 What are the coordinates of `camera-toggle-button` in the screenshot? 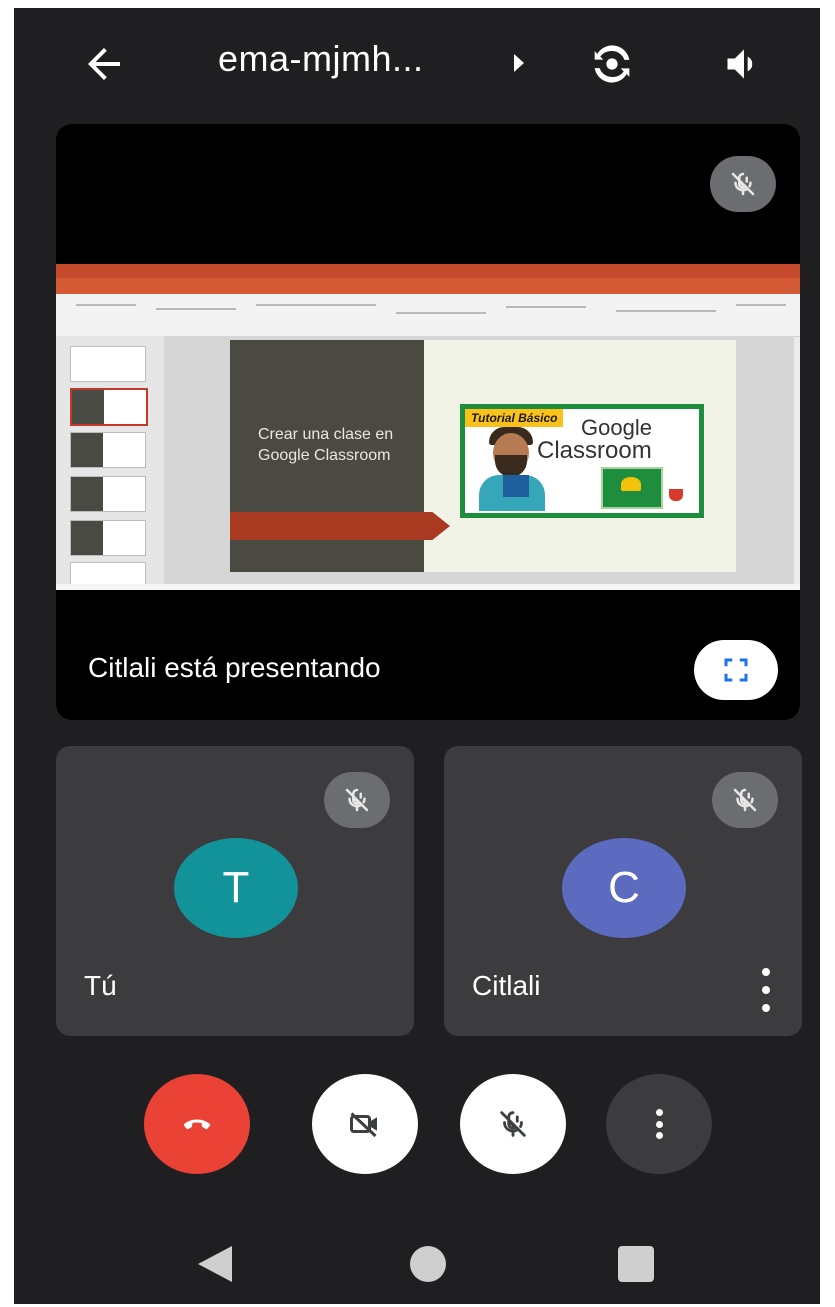 It's located at (365, 1124).